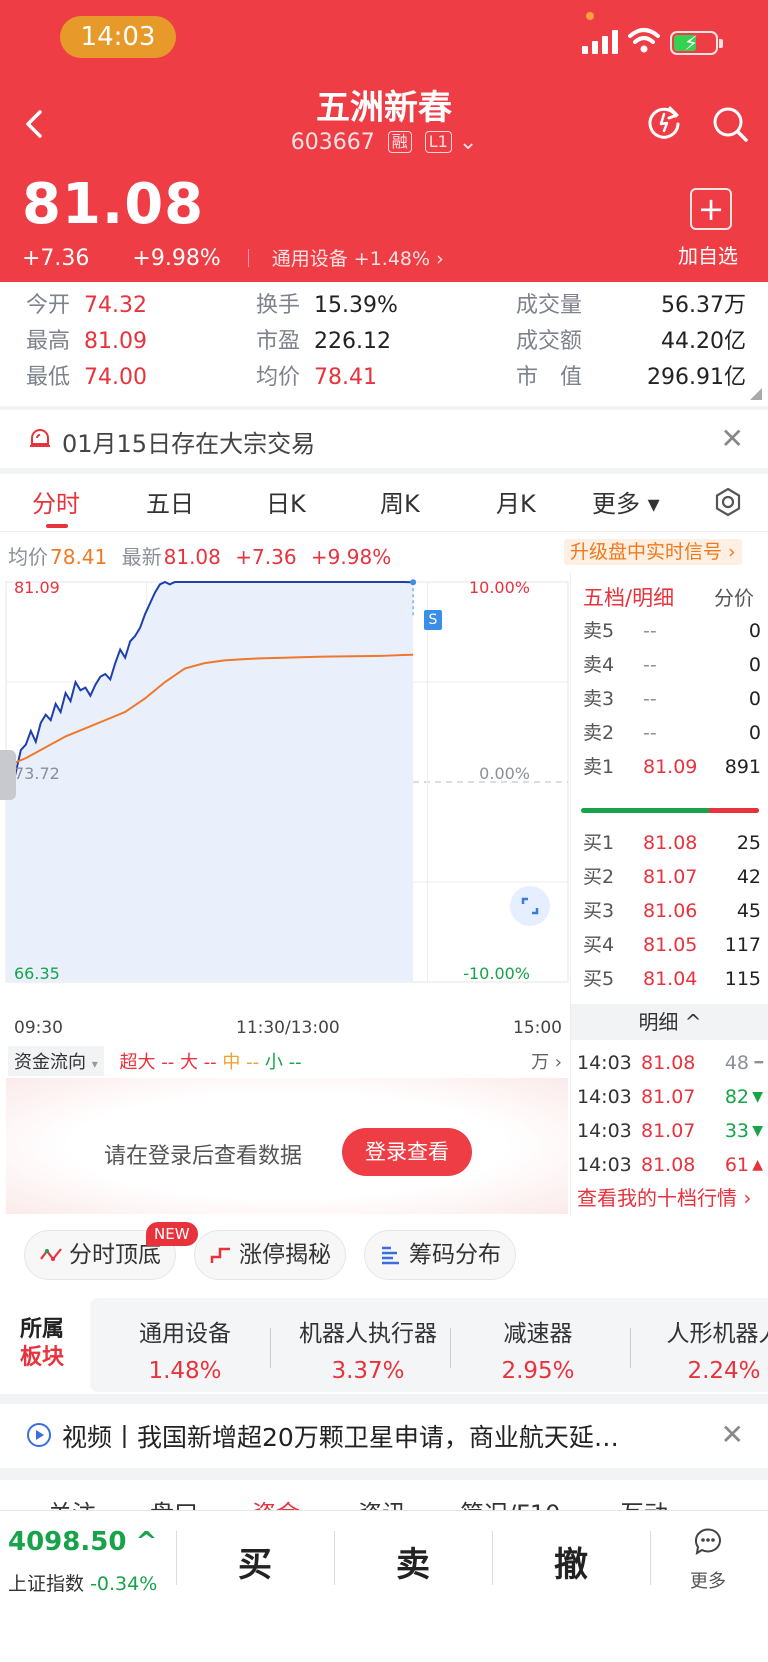 The image size is (768, 1662). I want to click on level-price: 81.09, so click(670, 767).